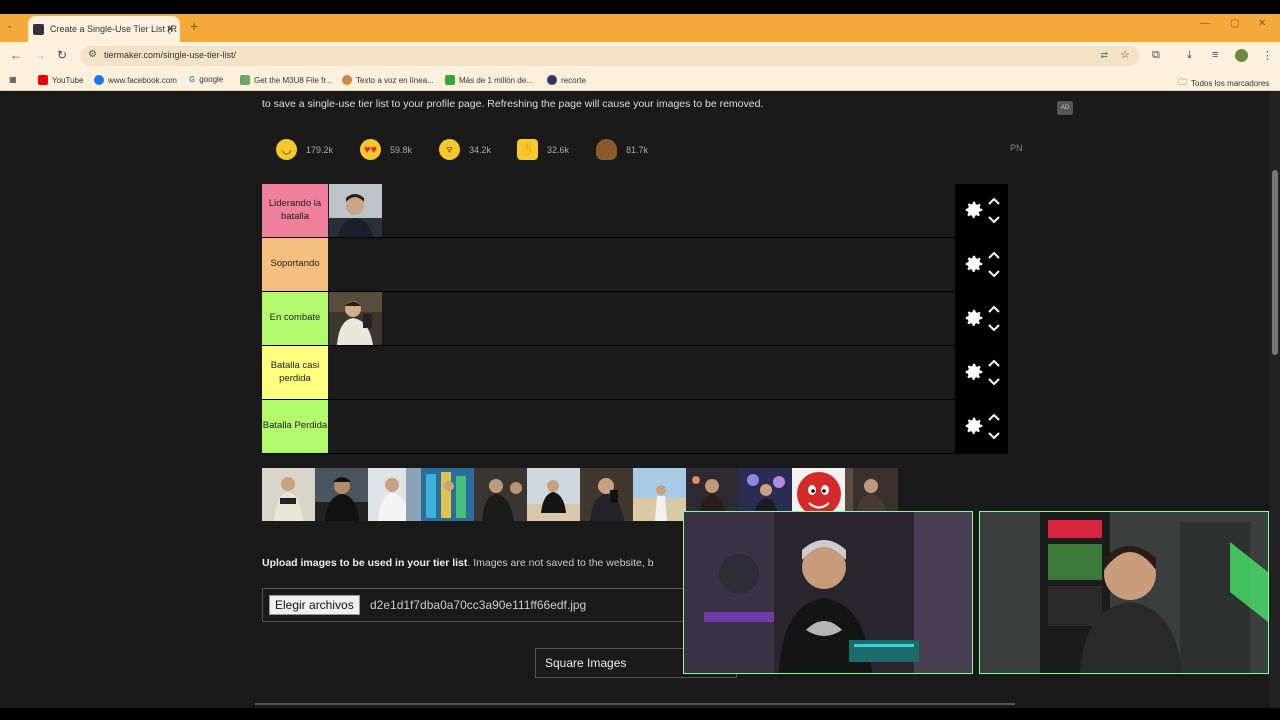  I want to click on choose-files-button: Elegir archivos, so click(314, 605).